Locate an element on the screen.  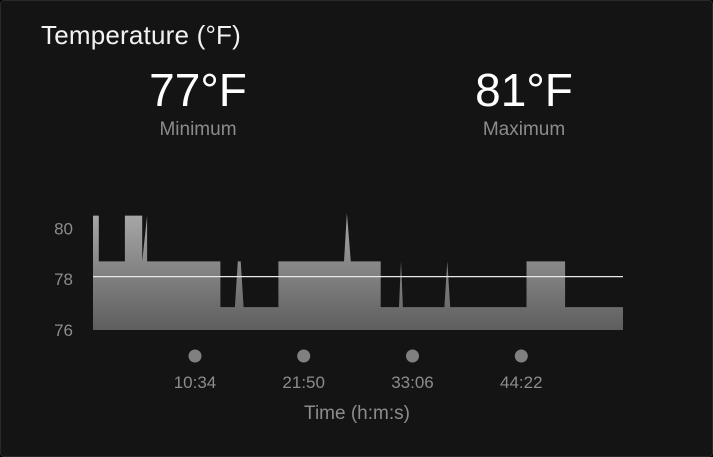
x-tick-label: 44:22 is located at coordinates (521, 382).